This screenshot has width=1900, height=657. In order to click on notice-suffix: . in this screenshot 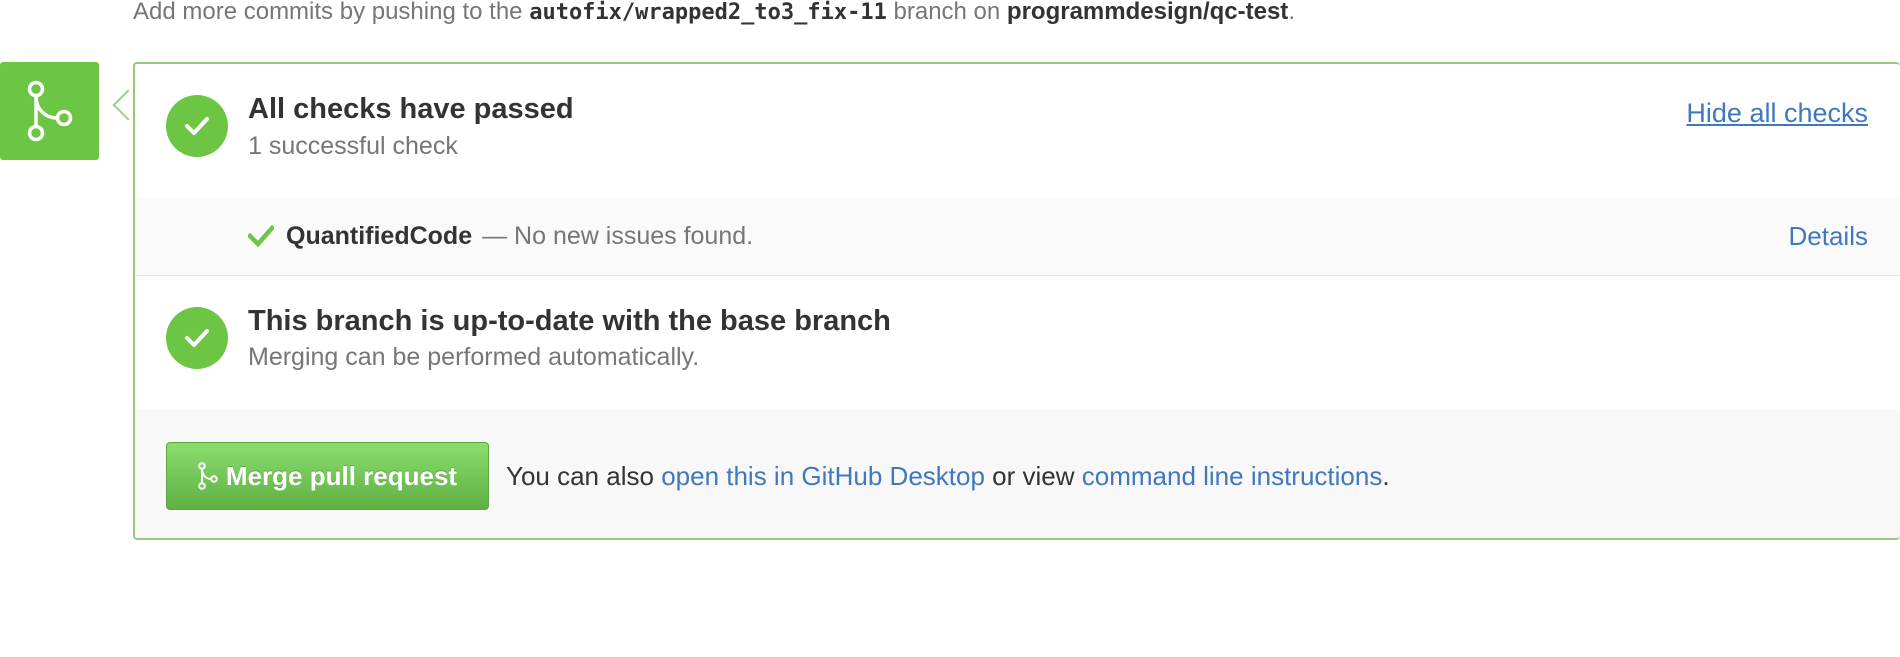, I will do `click(1291, 12)`.